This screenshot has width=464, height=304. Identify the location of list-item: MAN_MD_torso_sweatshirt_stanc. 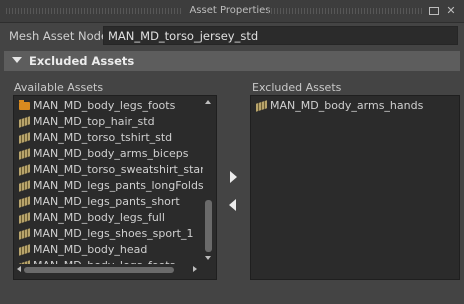
(113, 170).